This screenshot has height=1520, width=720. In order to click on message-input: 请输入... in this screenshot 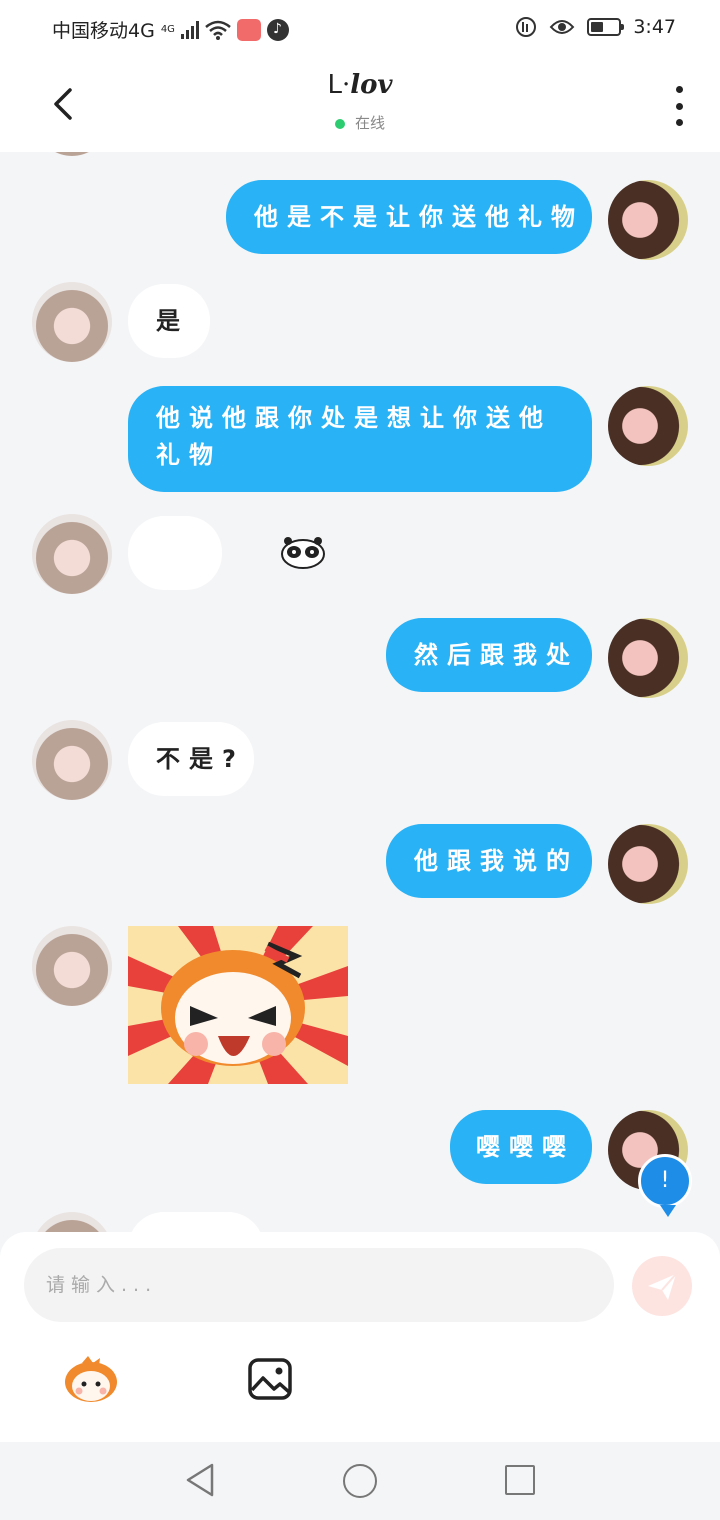, I will do `click(319, 1285)`.